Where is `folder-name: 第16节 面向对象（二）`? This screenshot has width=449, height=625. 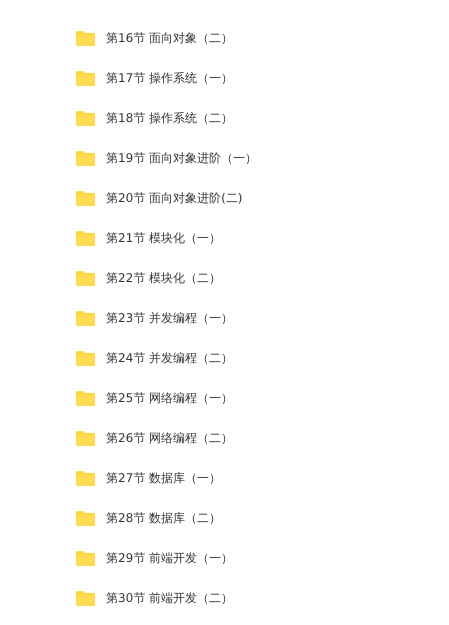 folder-name: 第16节 面向对象（二） is located at coordinates (170, 38).